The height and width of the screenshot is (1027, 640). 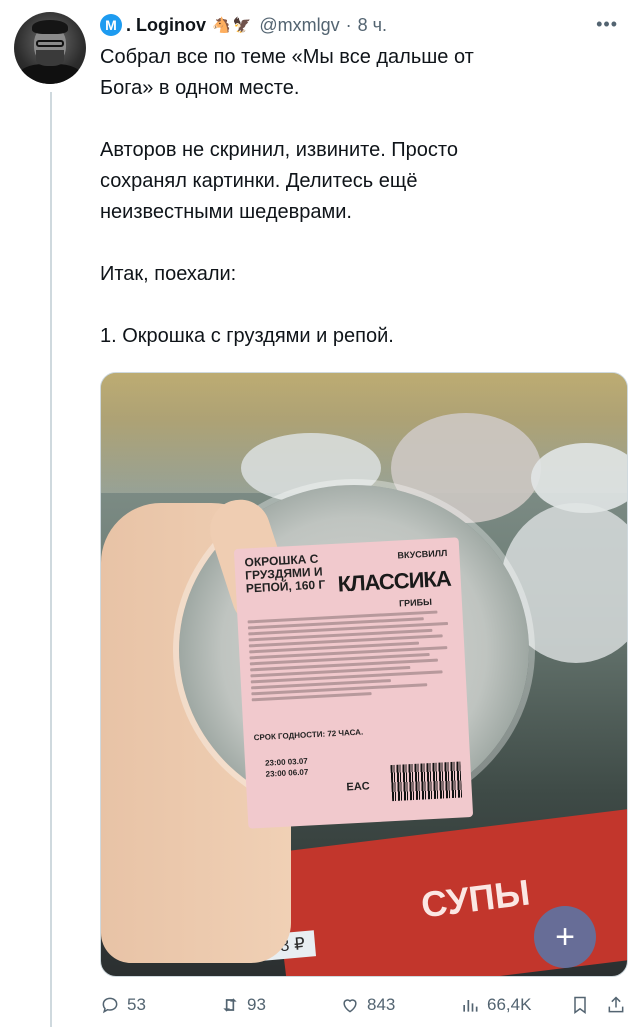 I want to click on bookmark-icon, so click(x=580, y=1005).